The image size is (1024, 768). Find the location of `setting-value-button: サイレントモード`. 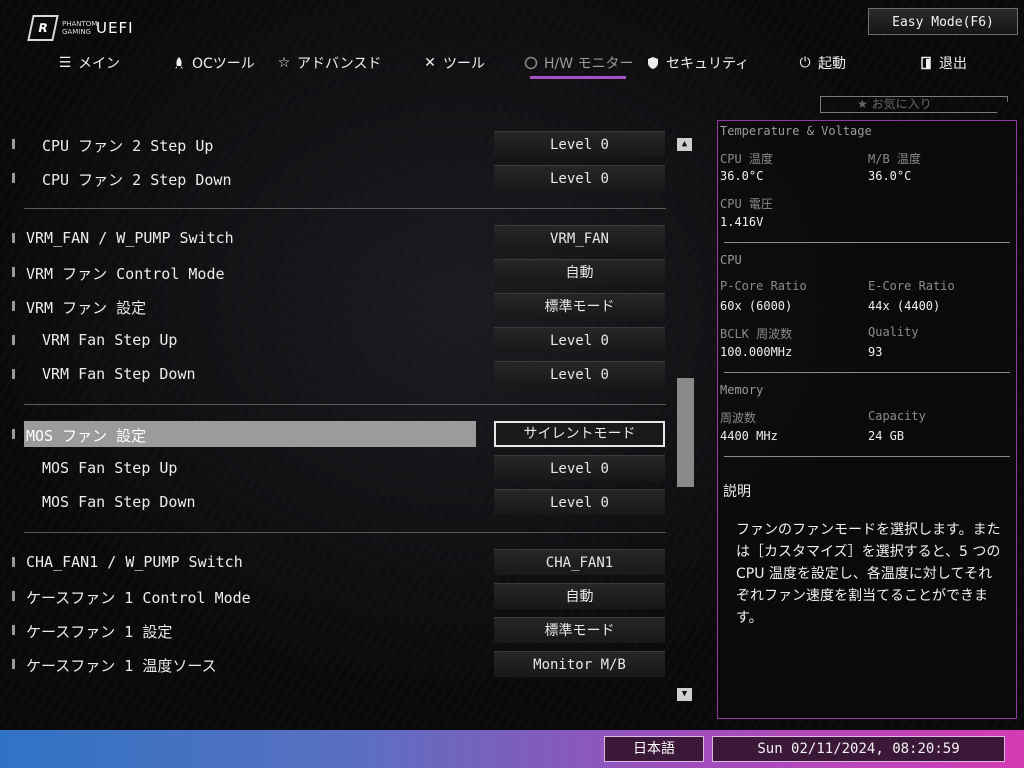

setting-value-button: サイレントモード is located at coordinates (579, 434).